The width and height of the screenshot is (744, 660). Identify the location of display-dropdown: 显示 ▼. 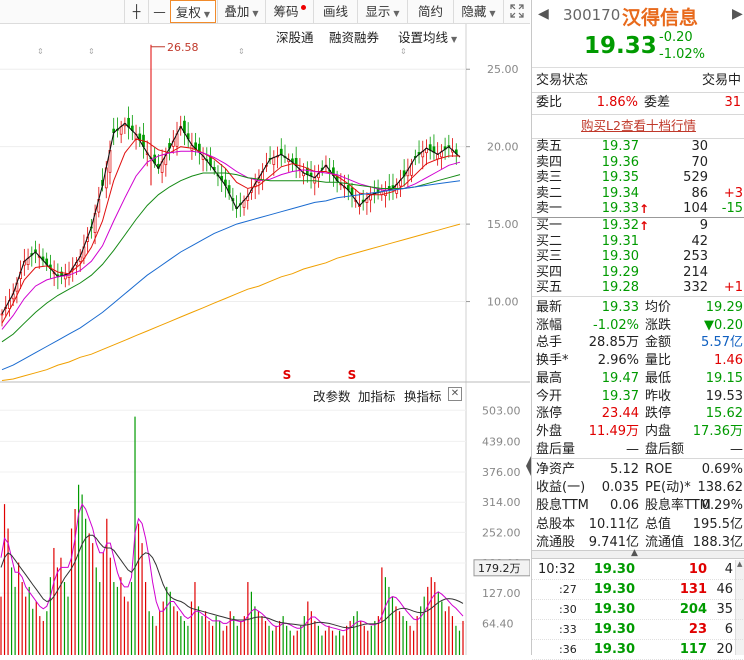
(382, 11).